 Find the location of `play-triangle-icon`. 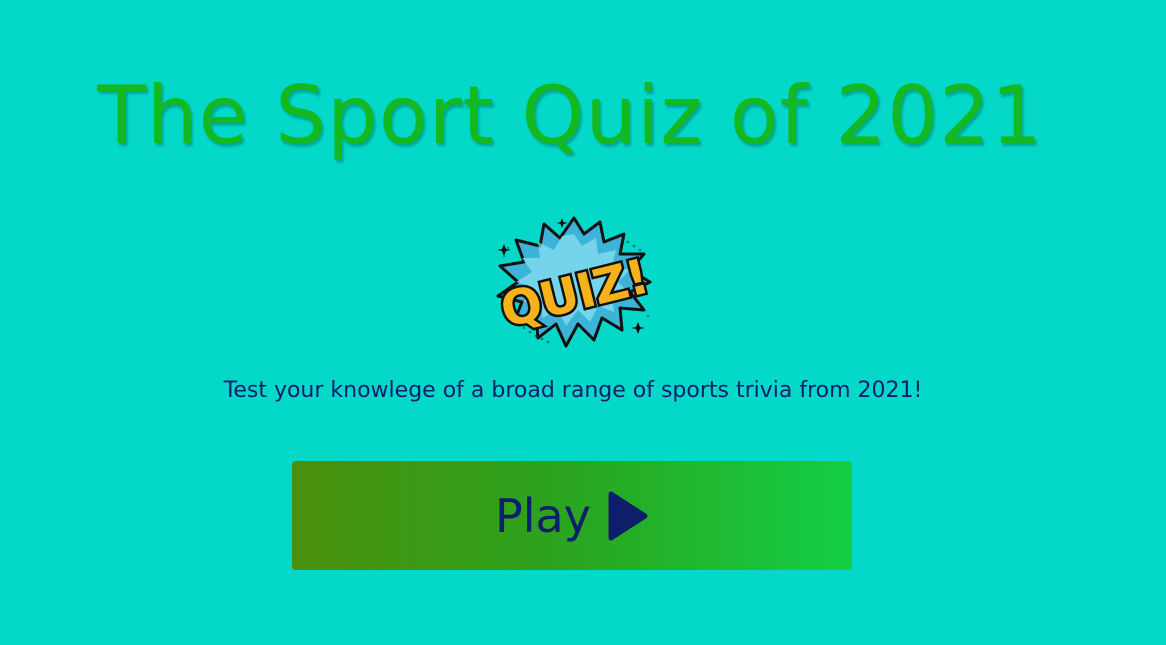

play-triangle-icon is located at coordinates (628, 515).